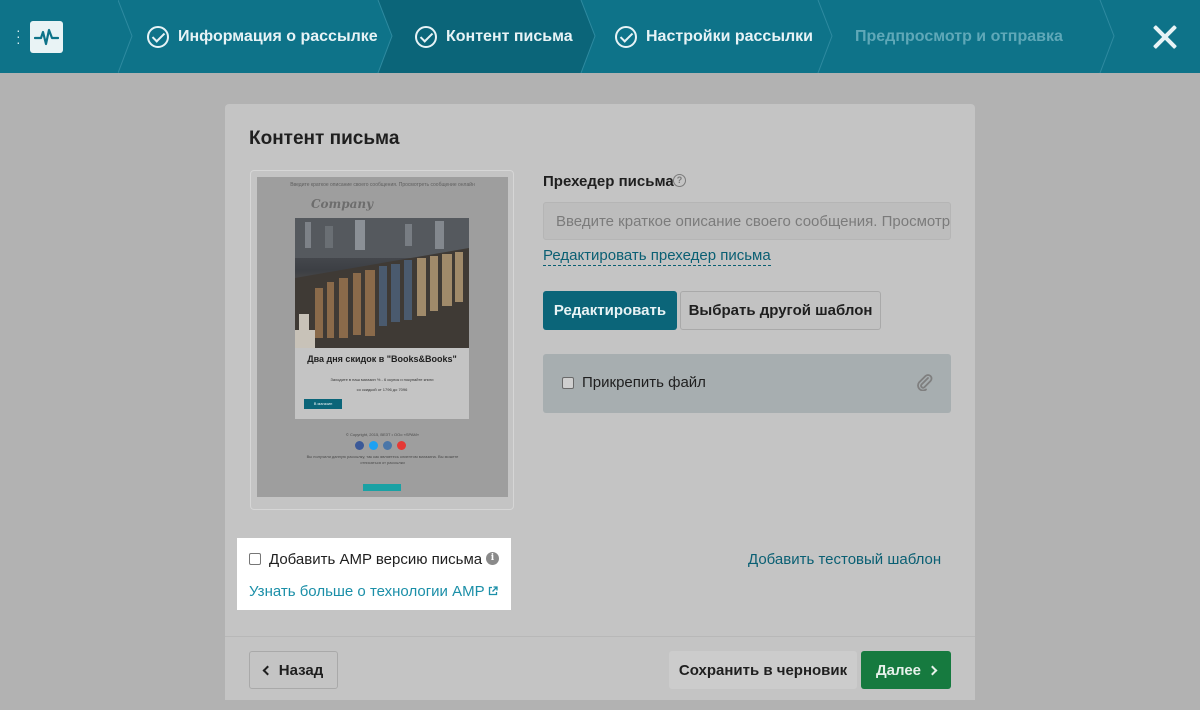 Image resolution: width=1200 pixels, height=710 pixels. I want to click on preheader-label: Прехедер письма, so click(608, 181).